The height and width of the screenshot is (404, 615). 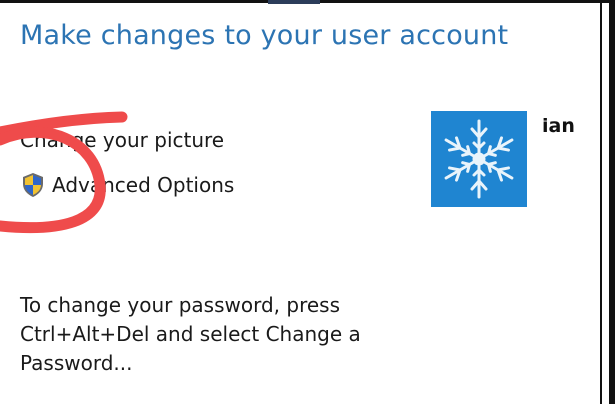 I want to click on snowflake-icon, so click(x=479, y=159).